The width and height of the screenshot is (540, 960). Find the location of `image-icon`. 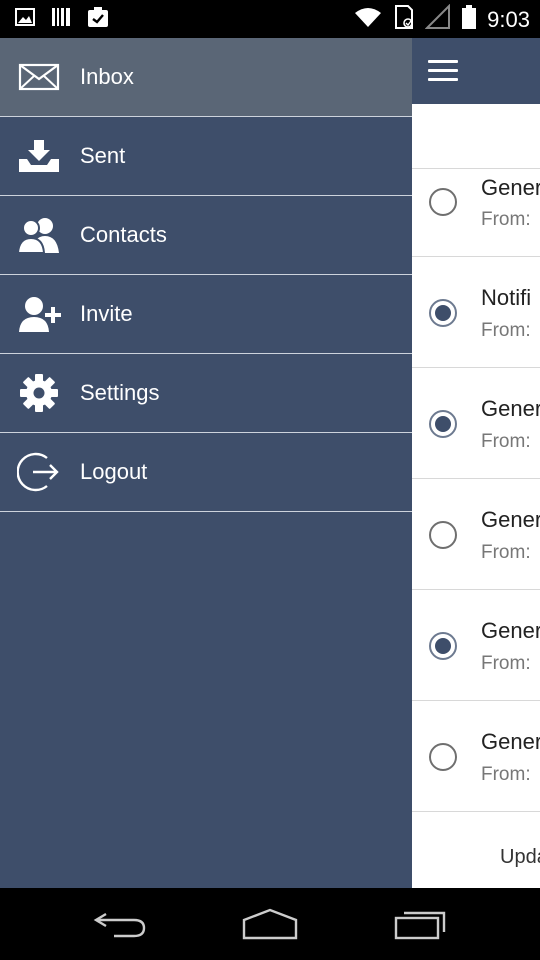

image-icon is located at coordinates (25, 19).